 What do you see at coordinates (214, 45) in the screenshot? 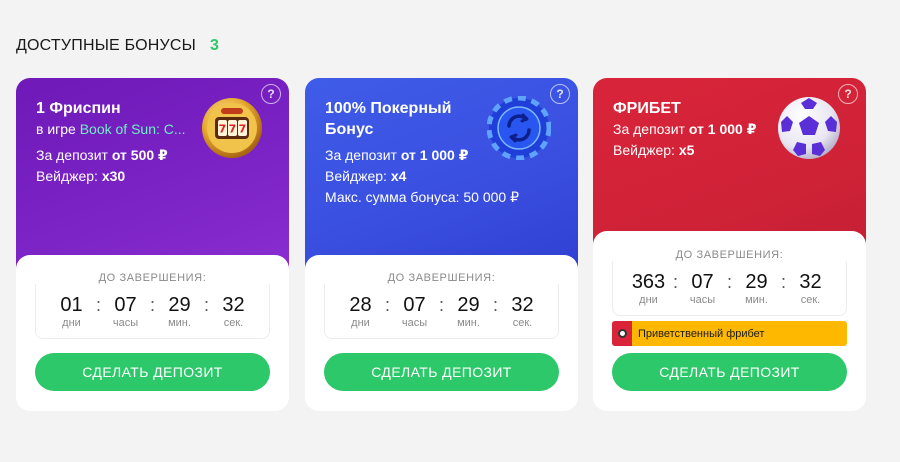
I see `bonus-count: 3` at bounding box center [214, 45].